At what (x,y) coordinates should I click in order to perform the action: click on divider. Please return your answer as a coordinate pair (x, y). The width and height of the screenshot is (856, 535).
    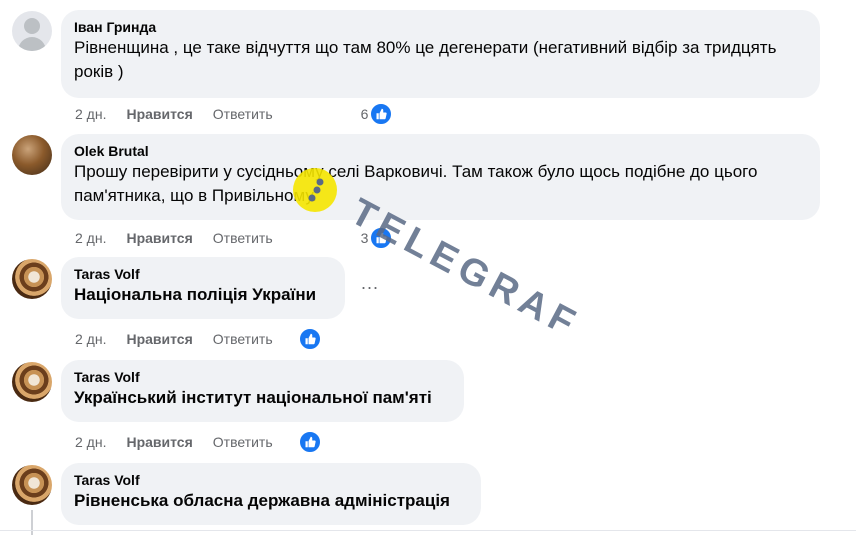
    Looking at the image, I should click on (428, 530).